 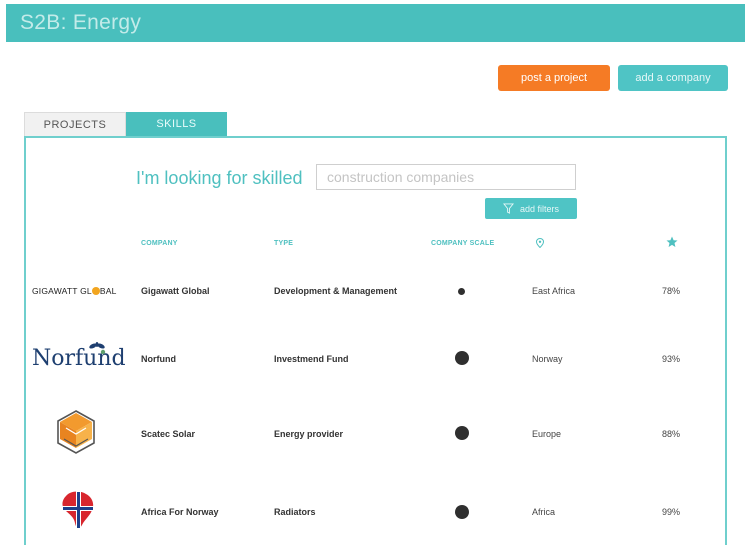 What do you see at coordinates (540, 243) in the screenshot?
I see `location-pin-icon` at bounding box center [540, 243].